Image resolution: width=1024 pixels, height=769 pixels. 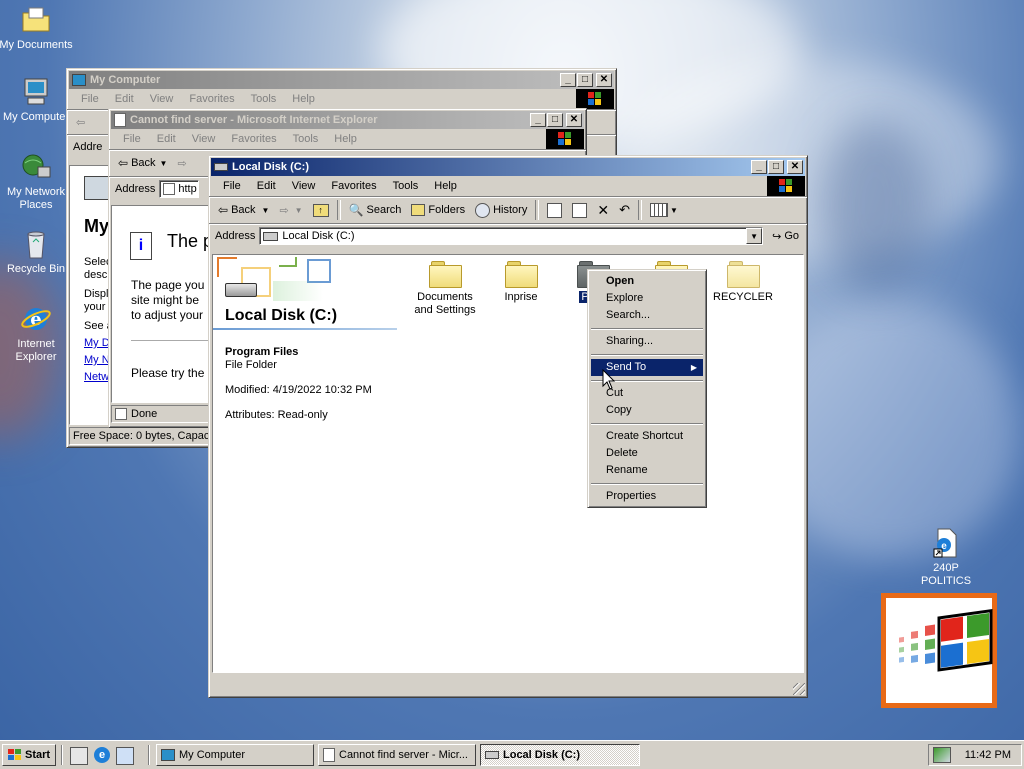 I want to click on menu-item-explore: Explore, so click(x=647, y=298).